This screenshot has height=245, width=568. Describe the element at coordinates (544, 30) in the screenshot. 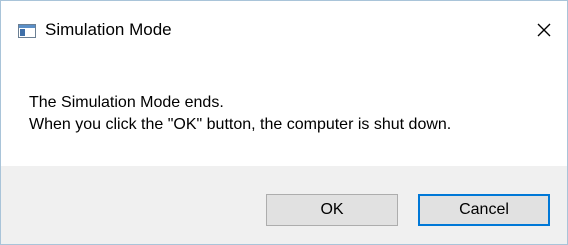

I see `close-icon` at that location.